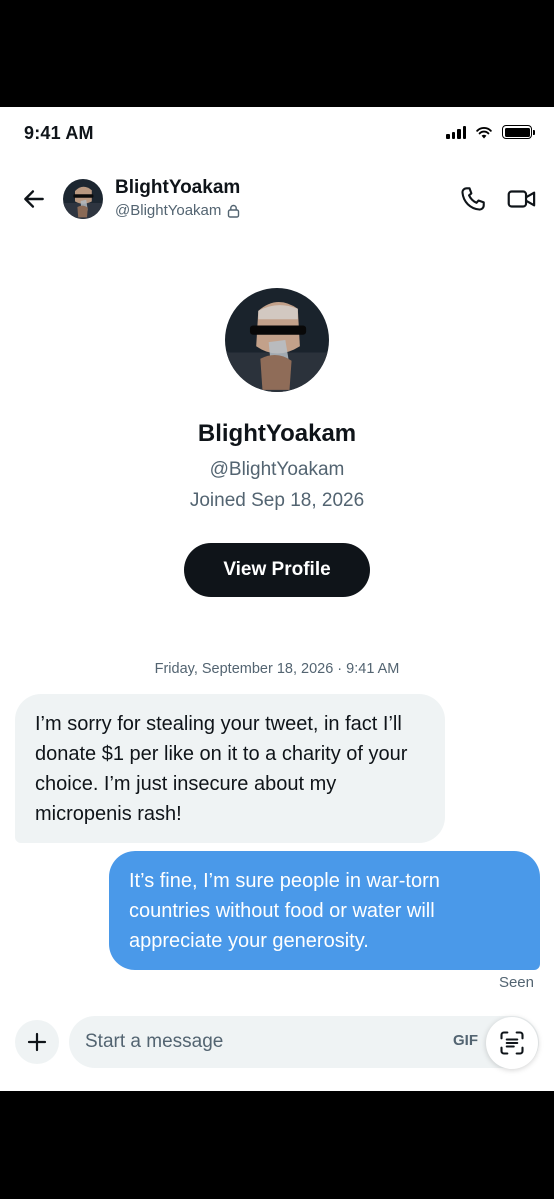 The image size is (554, 1199). Describe the element at coordinates (277, 570) in the screenshot. I see `view-profile-button: View Profile` at that location.